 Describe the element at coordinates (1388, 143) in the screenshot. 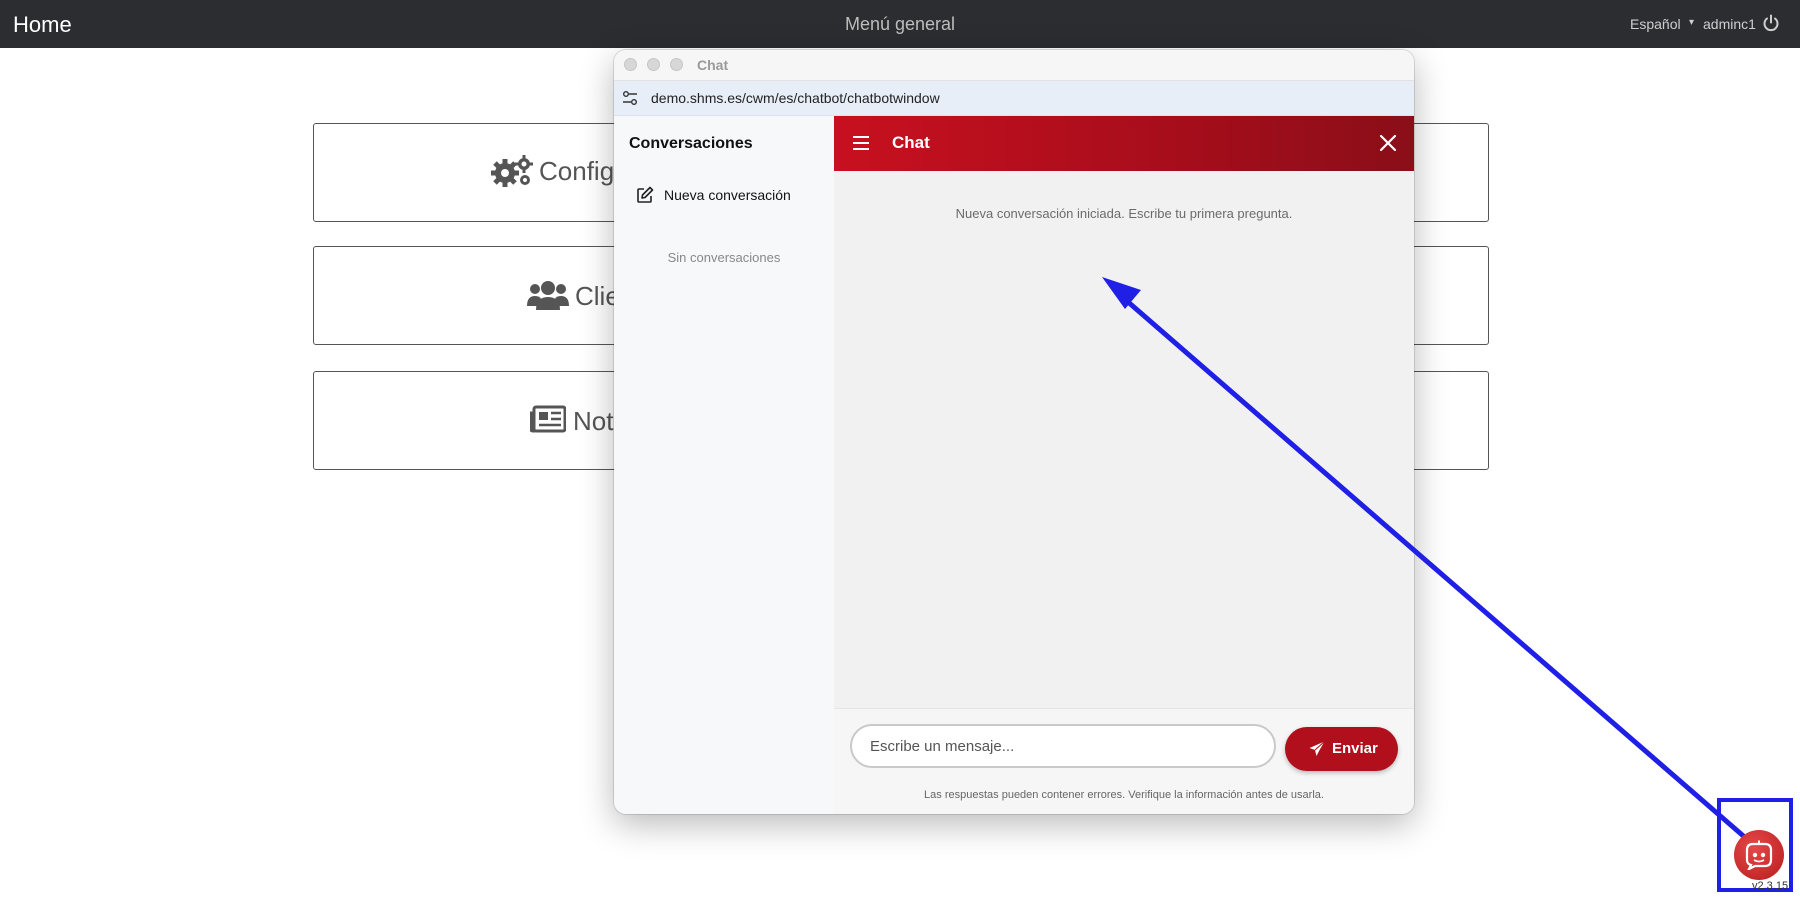

I see `close-icon` at that location.